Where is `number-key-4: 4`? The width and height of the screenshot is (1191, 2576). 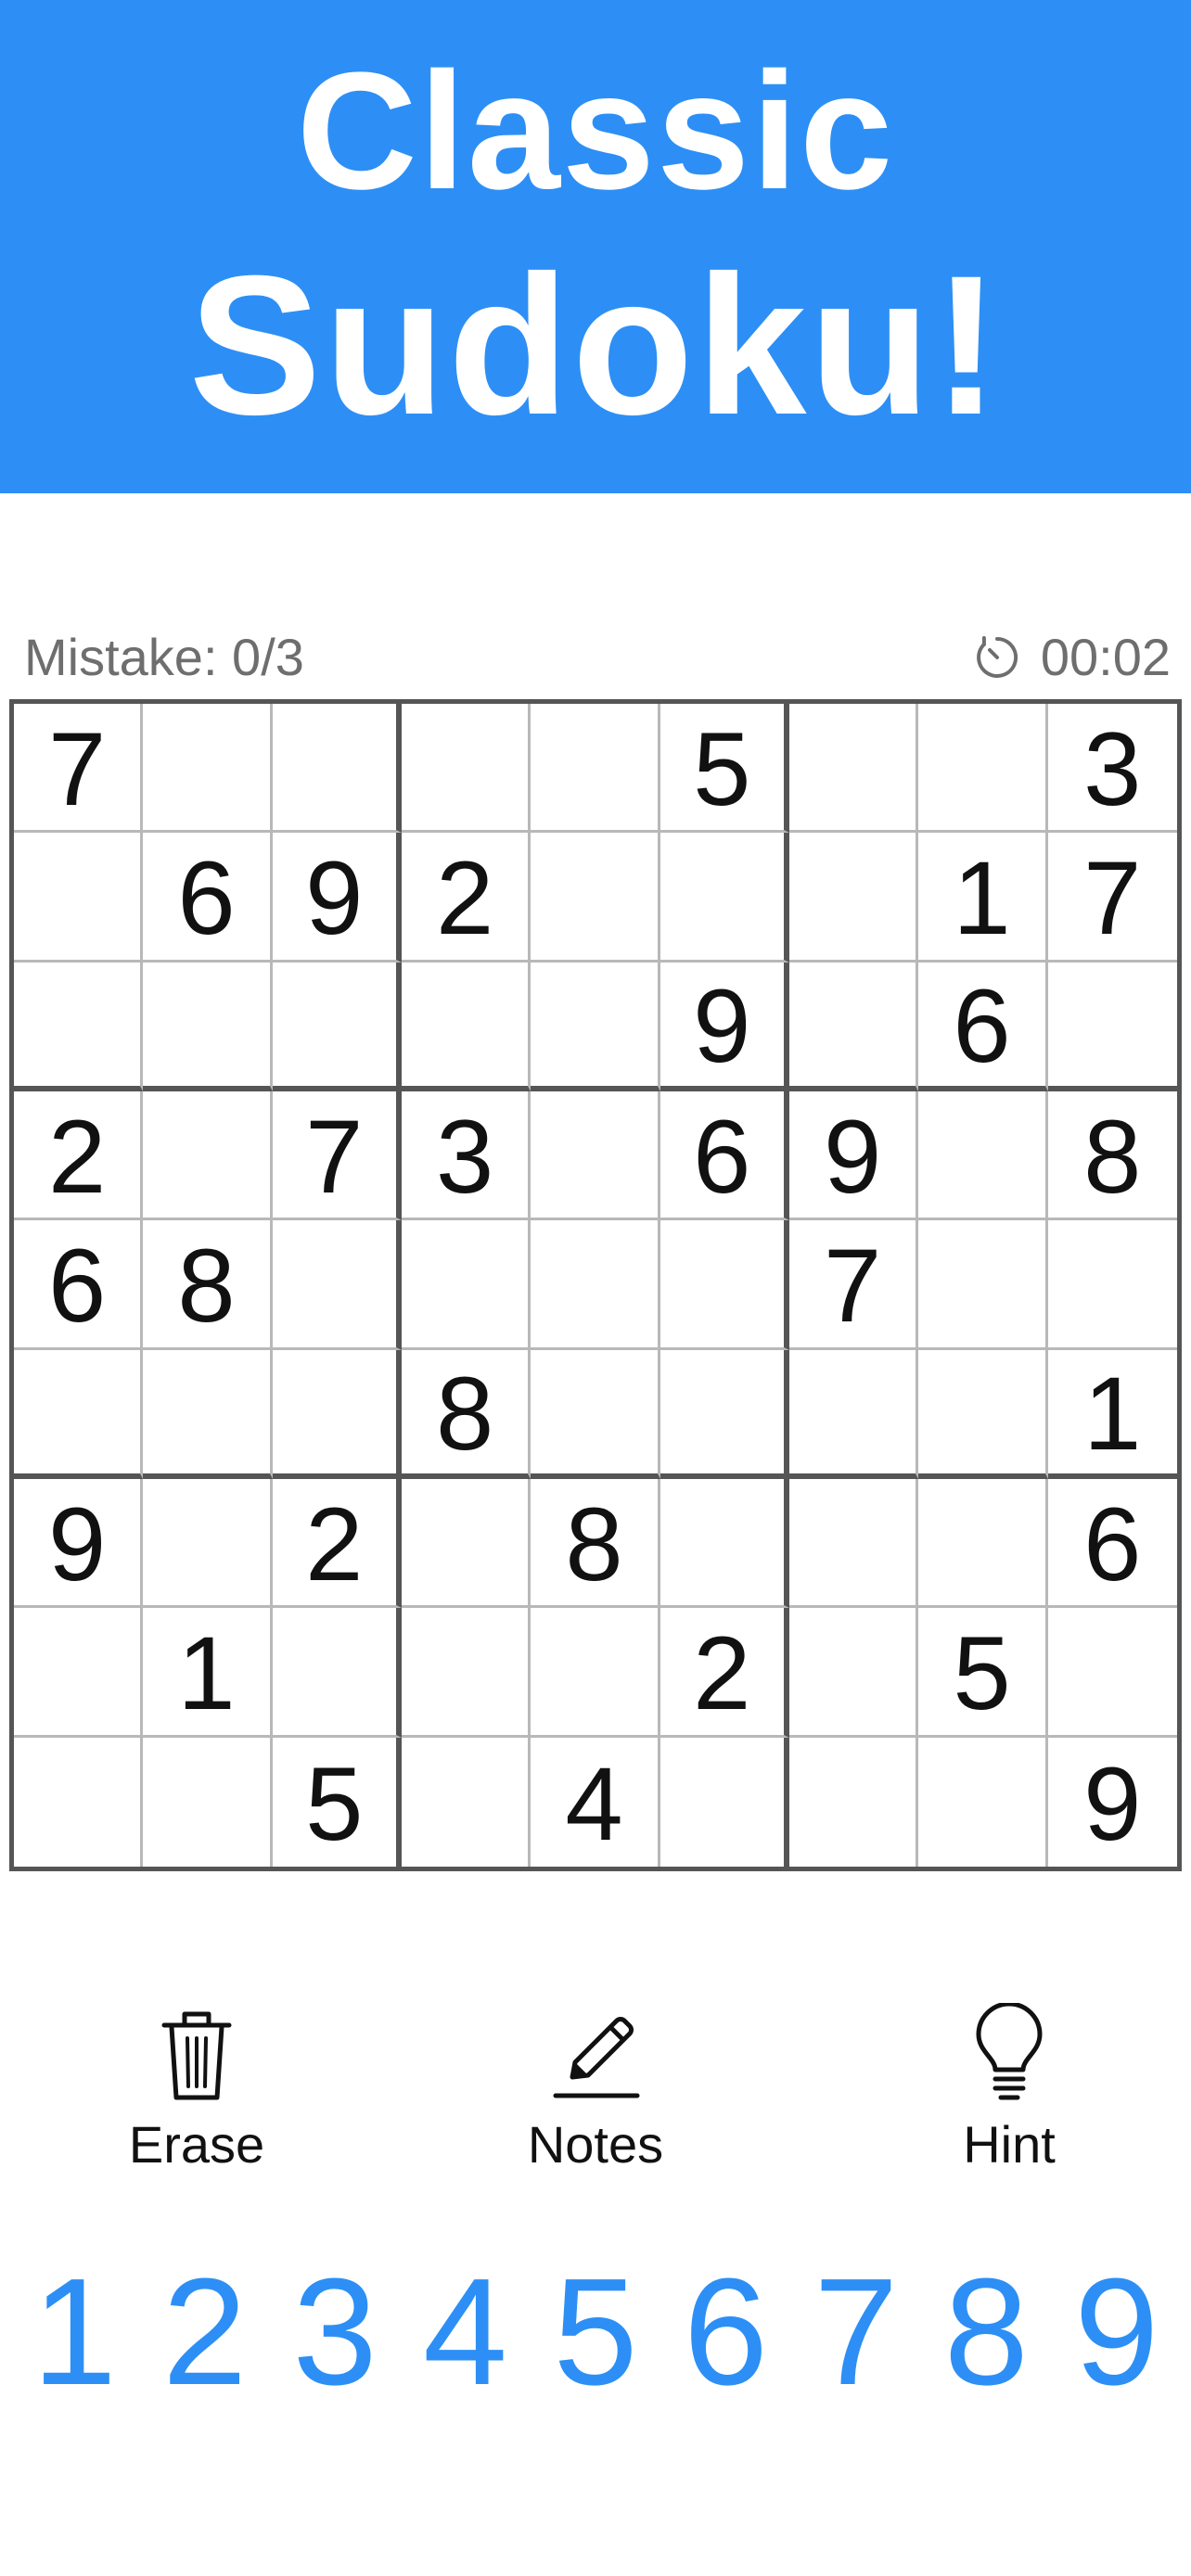 number-key-4: 4 is located at coordinates (465, 2332).